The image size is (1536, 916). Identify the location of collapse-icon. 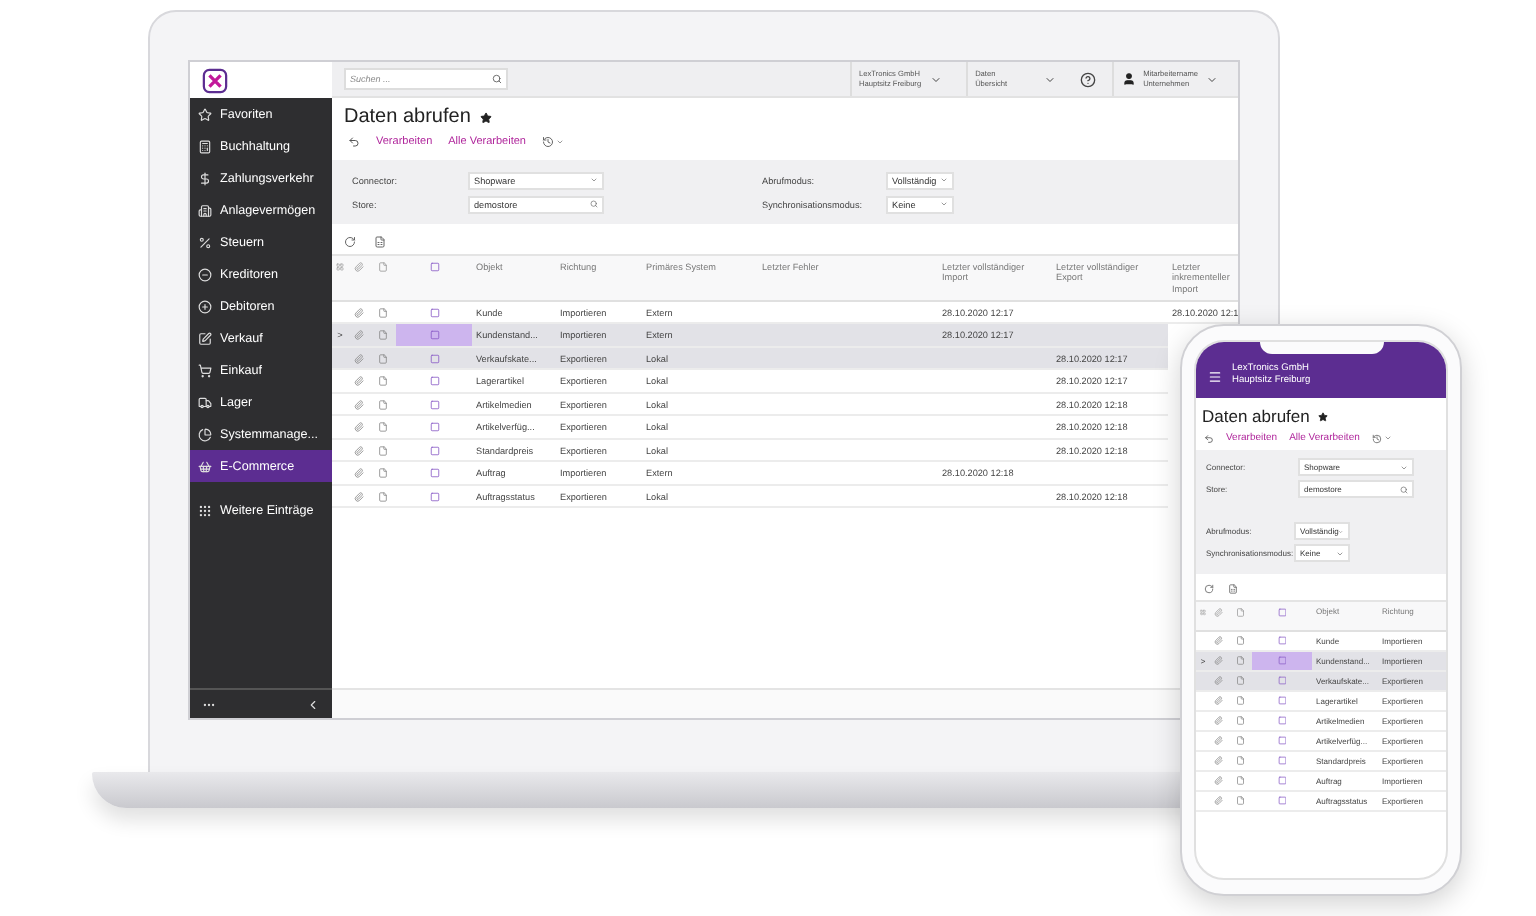
(313, 704).